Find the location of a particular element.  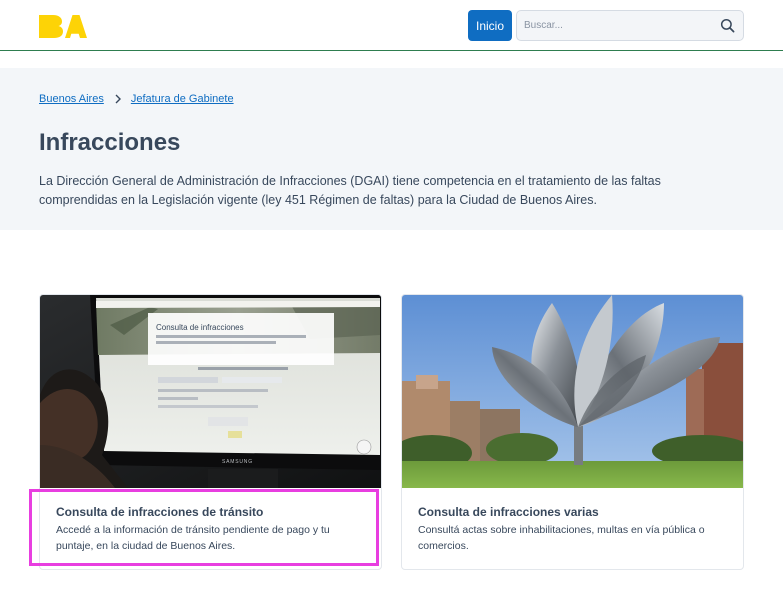

page-title: Infracciones is located at coordinates (110, 142).